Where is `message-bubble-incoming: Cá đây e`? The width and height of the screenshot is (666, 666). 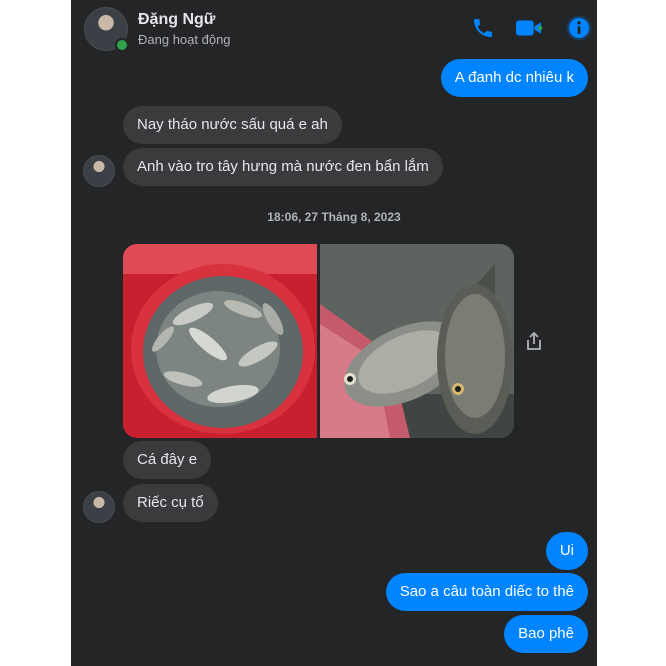
message-bubble-incoming: Cá đây e is located at coordinates (167, 460).